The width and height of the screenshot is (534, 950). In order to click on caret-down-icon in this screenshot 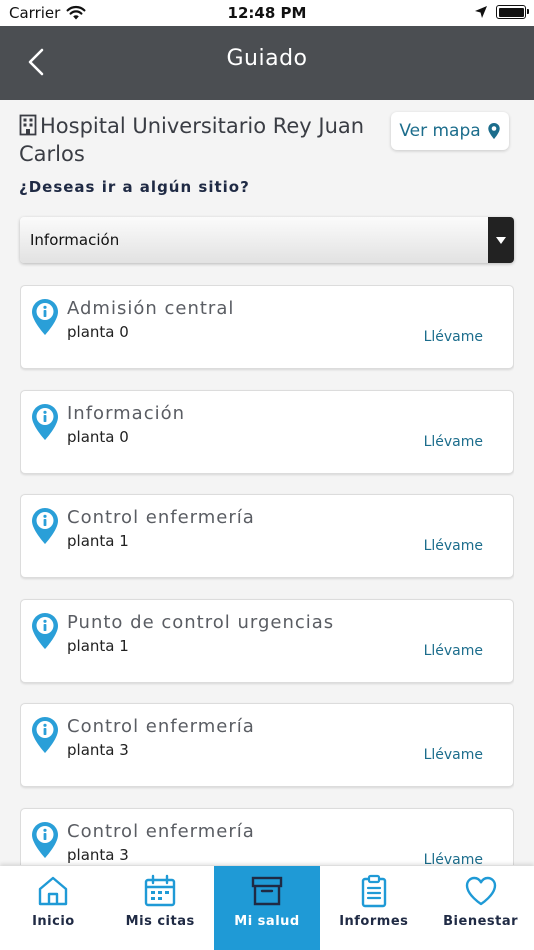, I will do `click(501, 240)`.